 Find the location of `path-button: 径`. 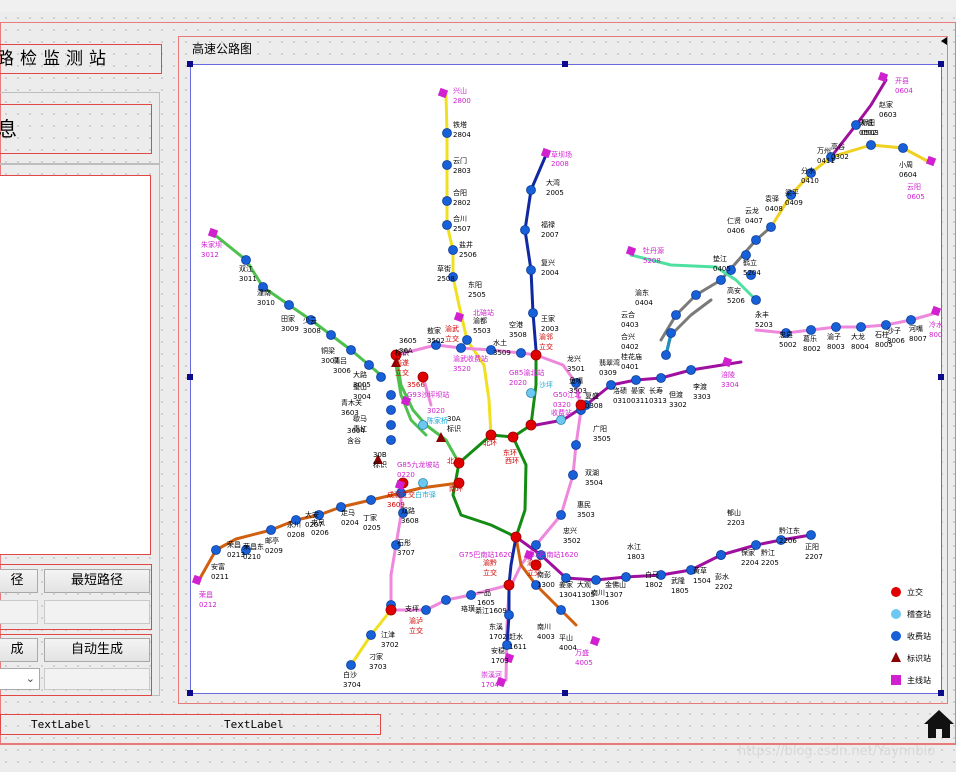

path-button: 径 is located at coordinates (19, 581).